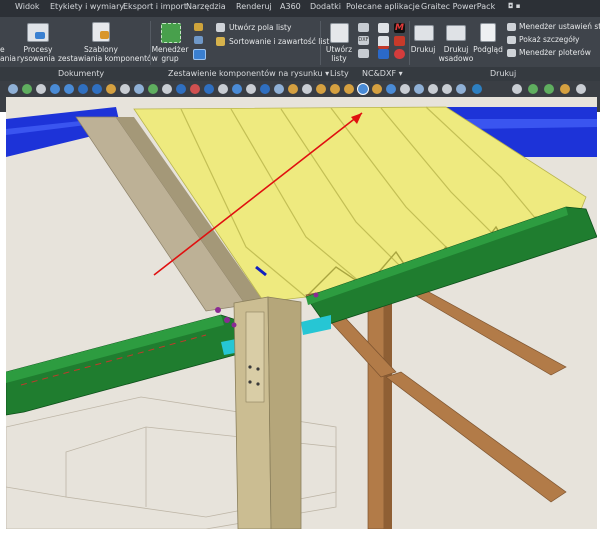 The width and height of the screenshot is (600, 540). Describe the element at coordinates (206, 6) in the screenshot. I see `tab-narzedzia: Narzędzia` at that location.